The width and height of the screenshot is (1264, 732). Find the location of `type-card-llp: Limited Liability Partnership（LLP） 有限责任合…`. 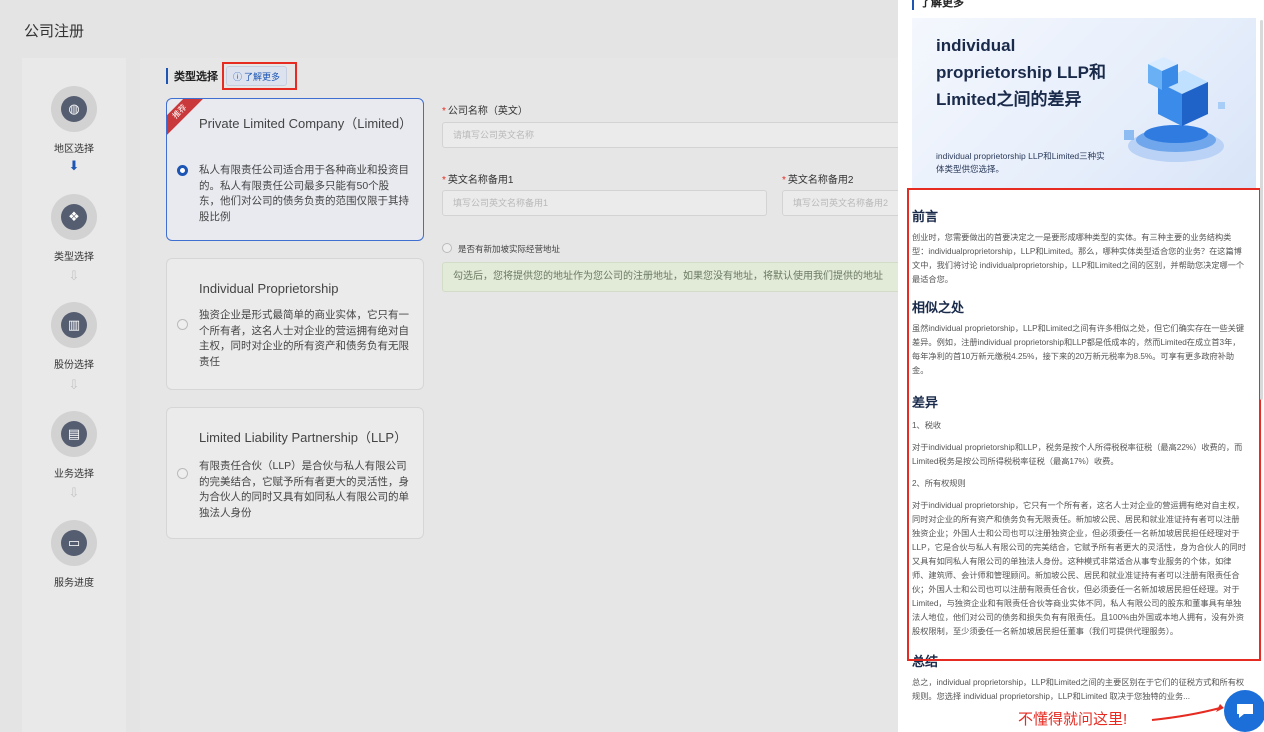

type-card-llp: Limited Liability Partnership（LLP） 有限责任合… is located at coordinates (295, 473).